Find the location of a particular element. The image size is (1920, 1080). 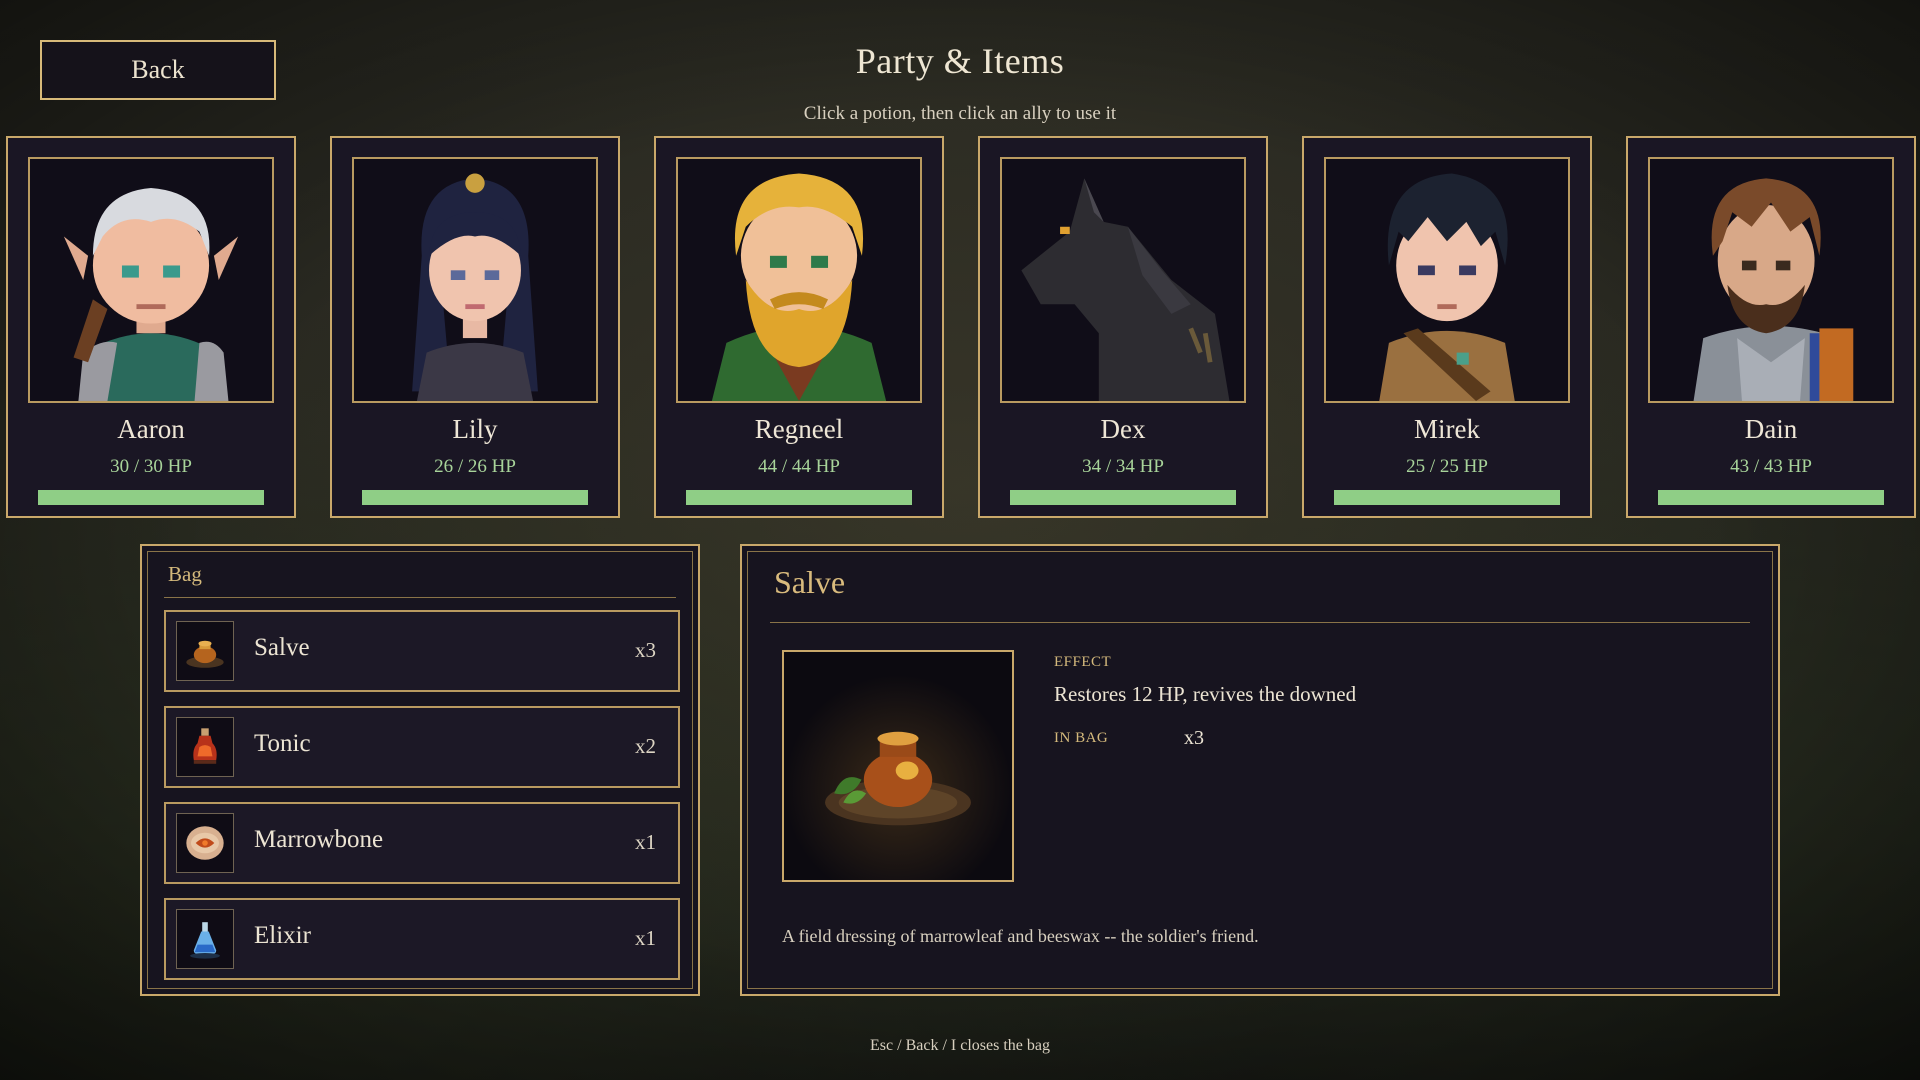

party-card-lily: Lily 26 / 26 HP is located at coordinates (475, 327).